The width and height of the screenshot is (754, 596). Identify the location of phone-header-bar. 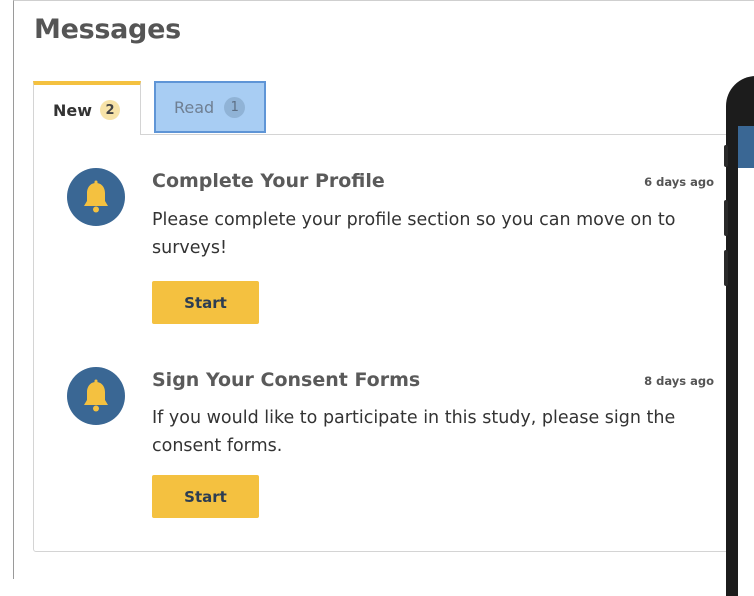
(746, 147).